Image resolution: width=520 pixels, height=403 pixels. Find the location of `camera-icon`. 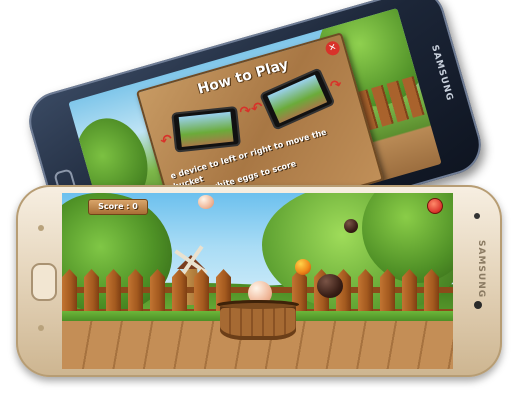

camera-icon is located at coordinates (477, 216).